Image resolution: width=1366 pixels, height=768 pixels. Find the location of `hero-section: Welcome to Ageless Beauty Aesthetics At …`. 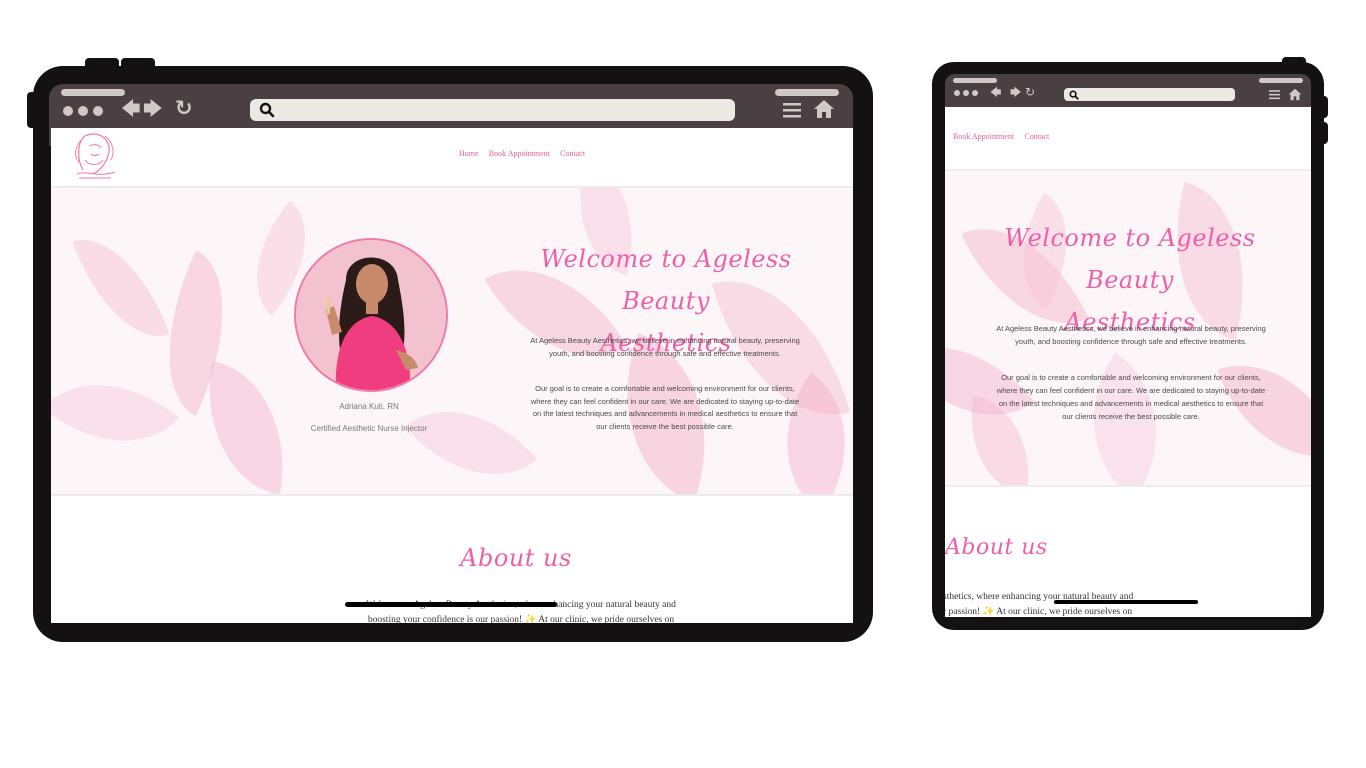

hero-section: Welcome to Ageless Beauty Aesthetics At … is located at coordinates (1128, 329).